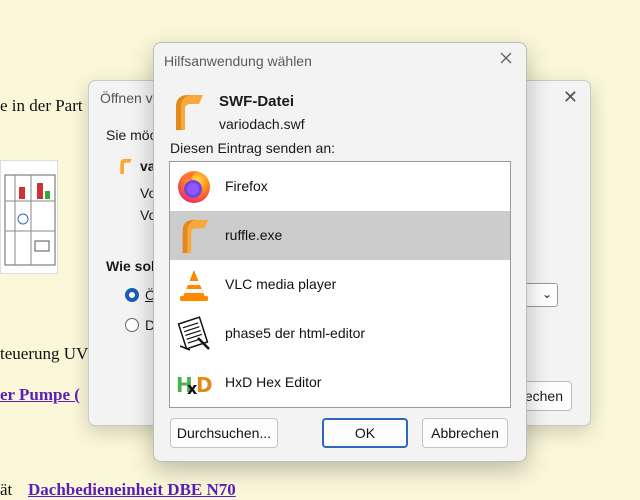 The image size is (640, 500). What do you see at coordinates (132, 490) in the screenshot?
I see `page-link: Dachbedieneinheit DBE N70` at bounding box center [132, 490].